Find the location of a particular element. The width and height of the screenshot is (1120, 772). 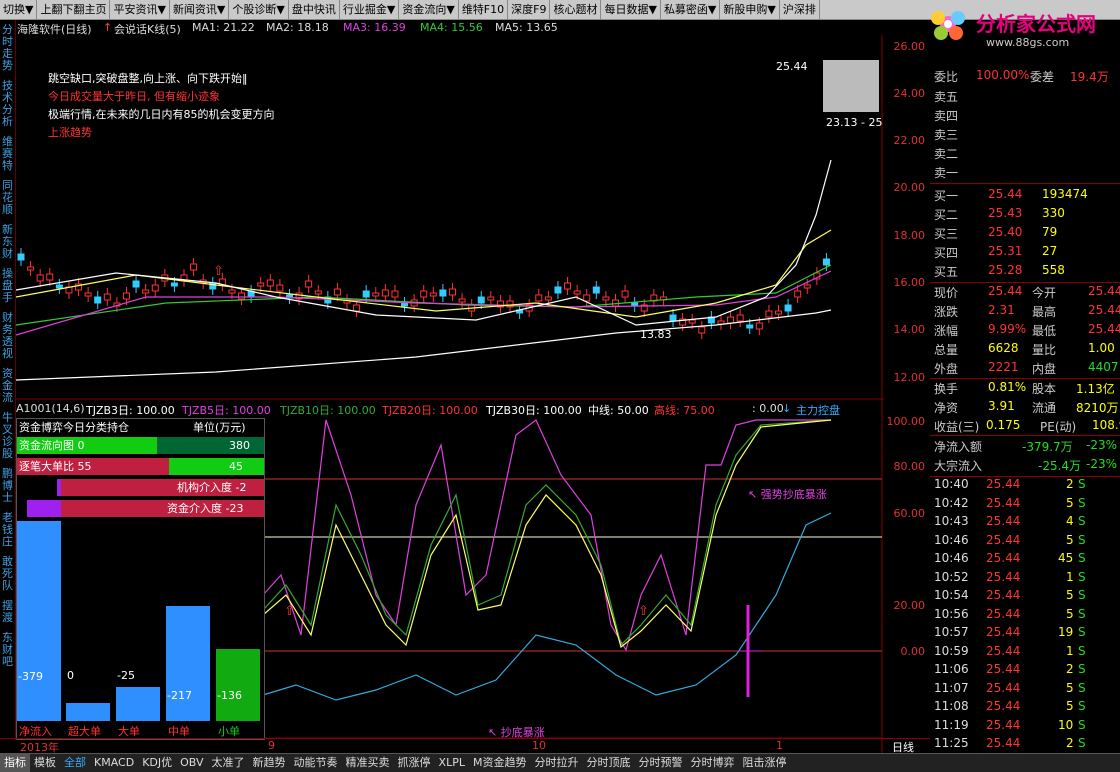

buy-label: 买五 is located at coordinates (946, 272).